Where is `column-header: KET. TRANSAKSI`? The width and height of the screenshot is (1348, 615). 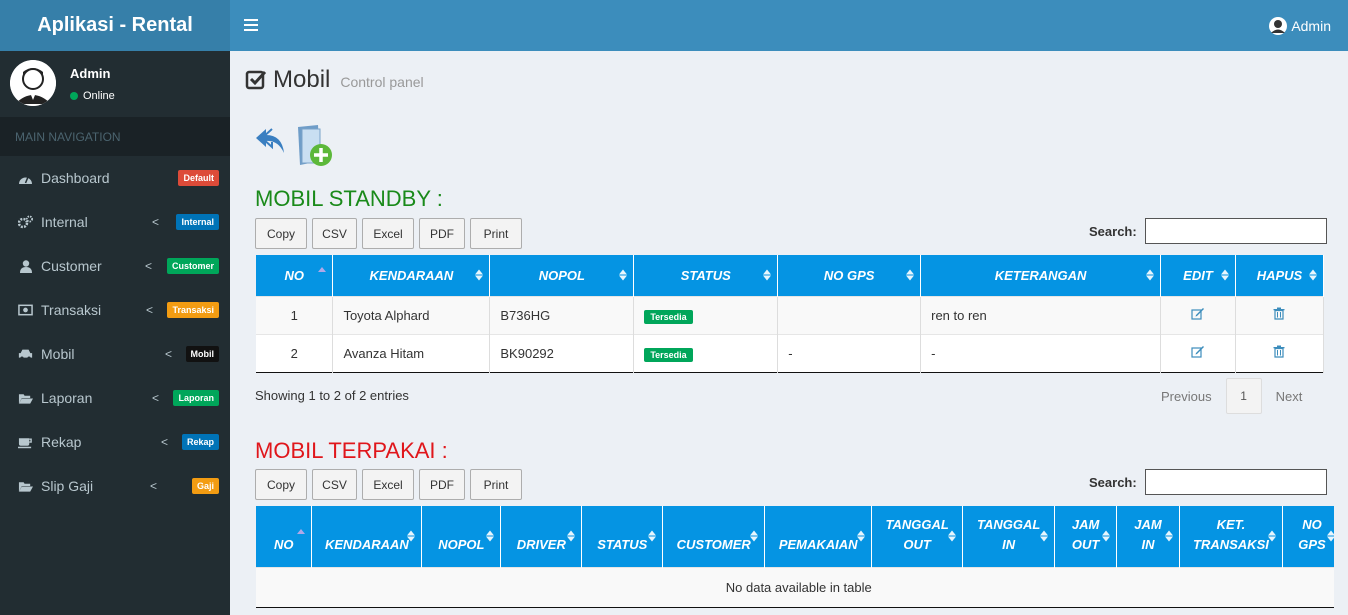 column-header: KET. TRANSAKSI is located at coordinates (1231, 536).